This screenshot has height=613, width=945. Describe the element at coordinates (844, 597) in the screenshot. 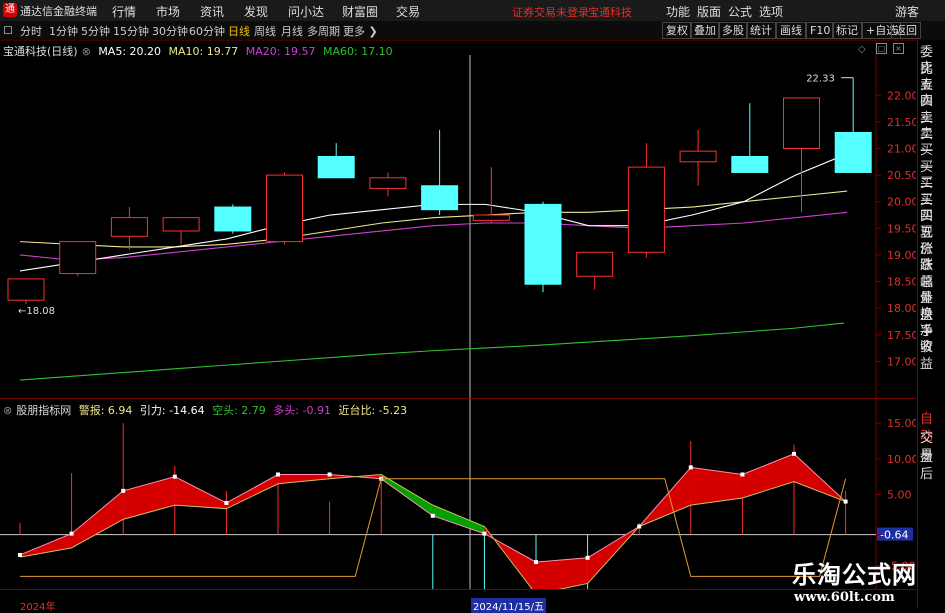

I see `watermark-url: www.60lt.com` at that location.